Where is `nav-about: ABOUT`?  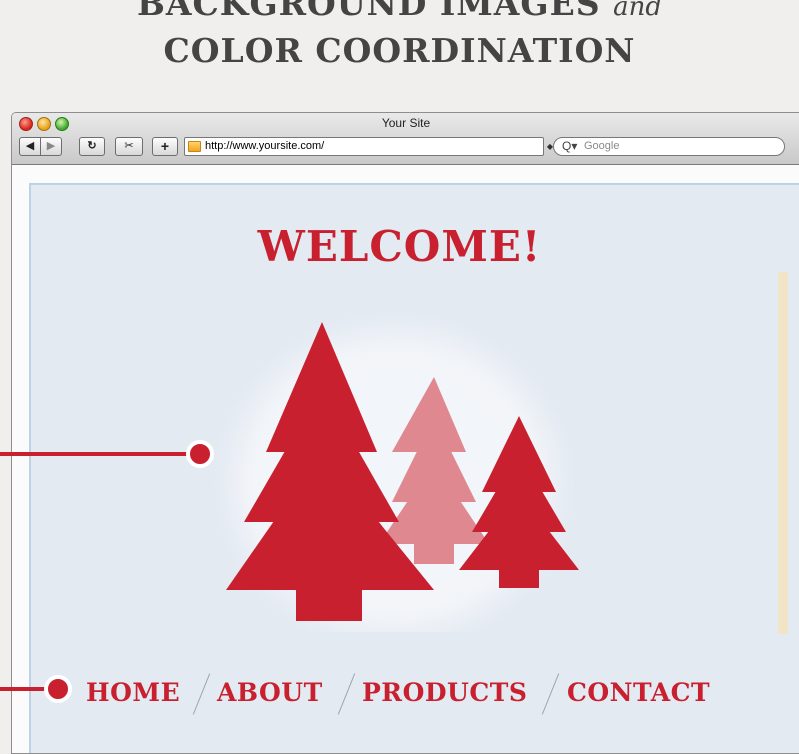 nav-about: ABOUT is located at coordinates (270, 692).